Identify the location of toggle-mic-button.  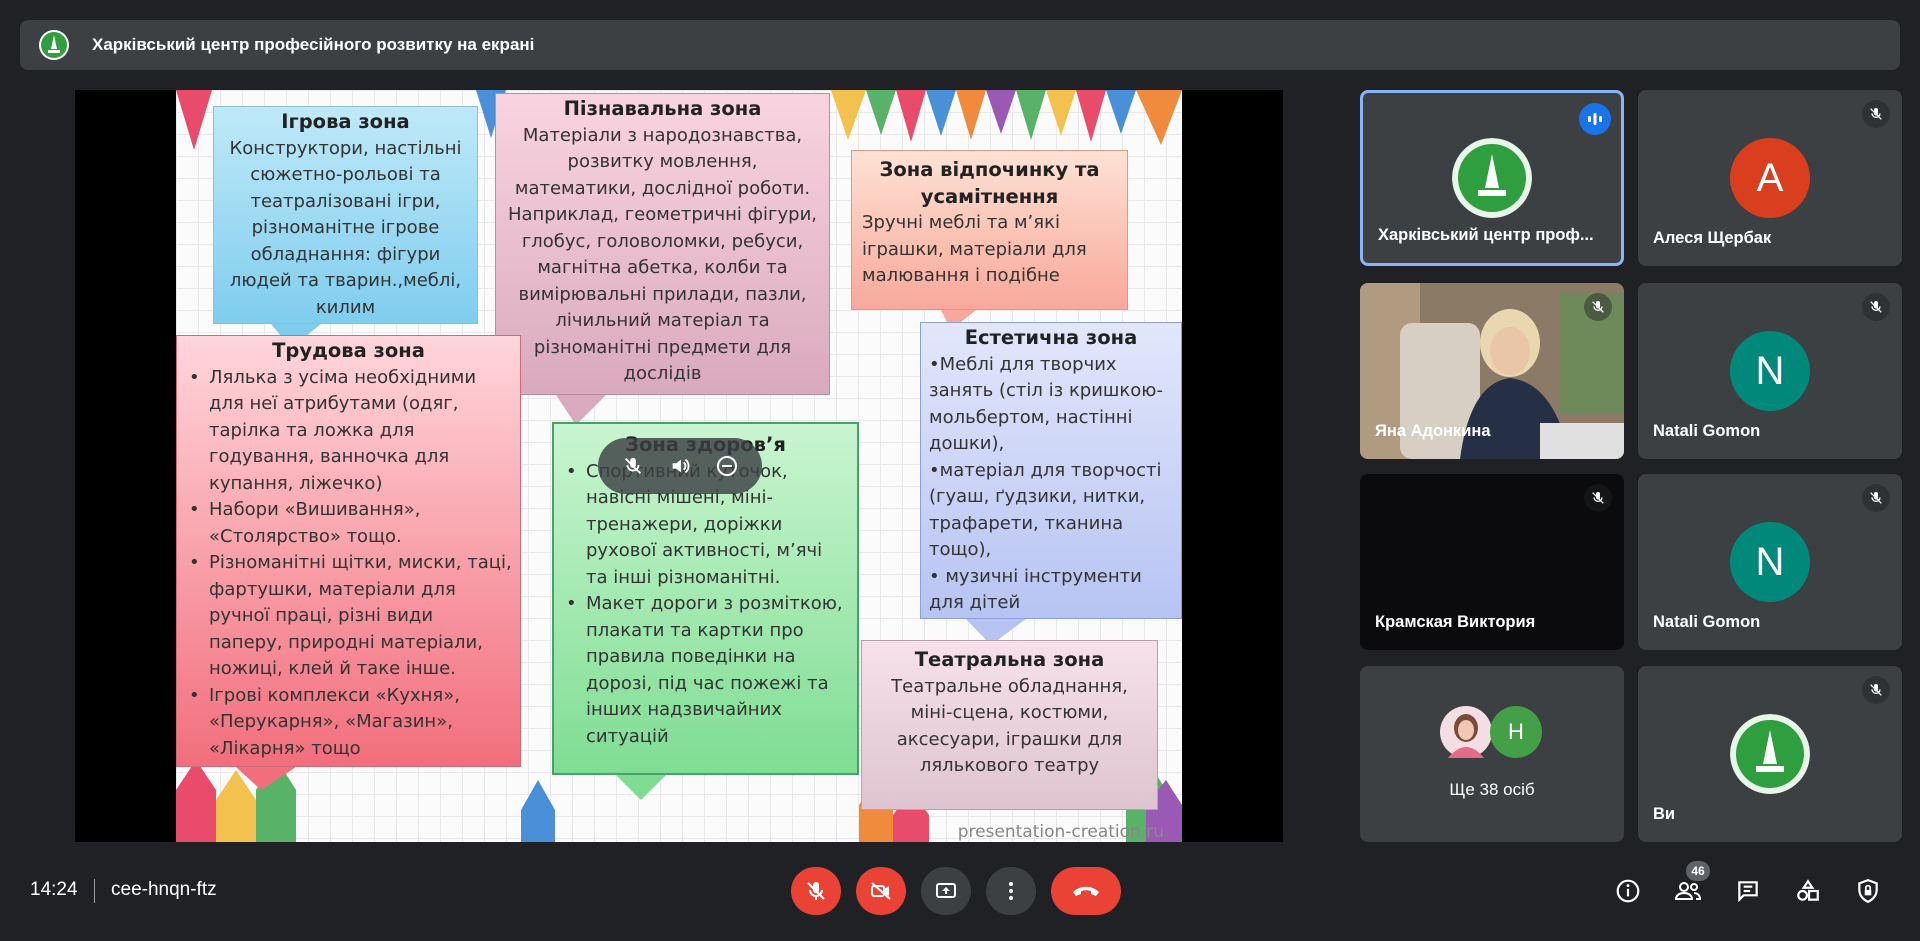
(816, 891).